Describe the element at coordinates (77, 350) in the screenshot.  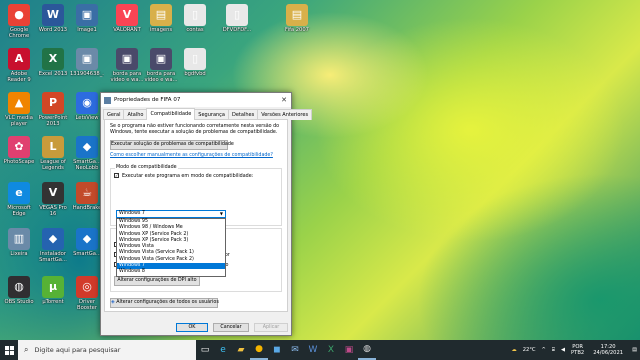
I see `search-placeholder: Digite aqui para pesquisar` at that location.